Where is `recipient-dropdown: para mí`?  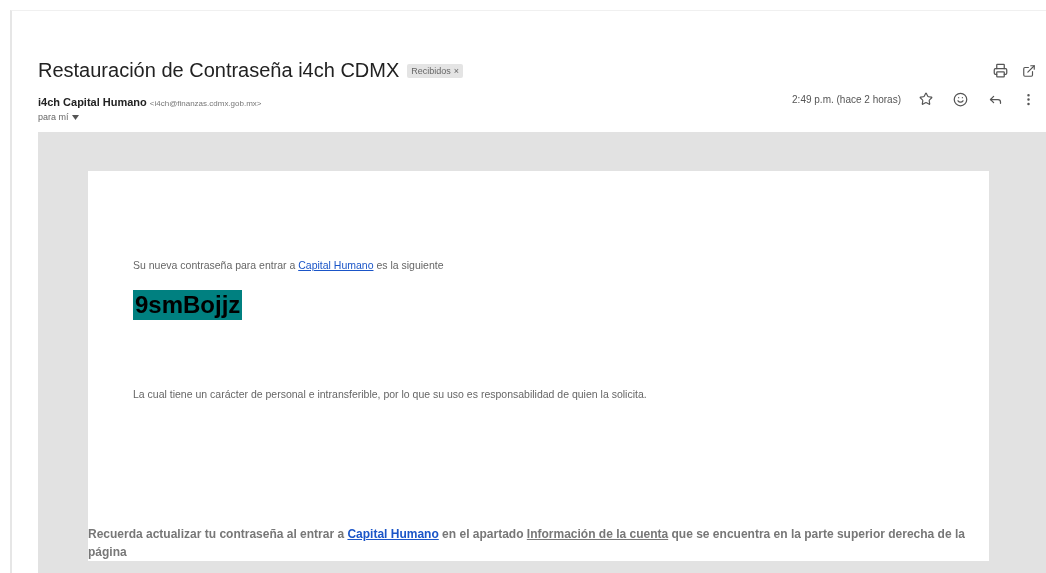 recipient-dropdown: para mí is located at coordinates (58, 117).